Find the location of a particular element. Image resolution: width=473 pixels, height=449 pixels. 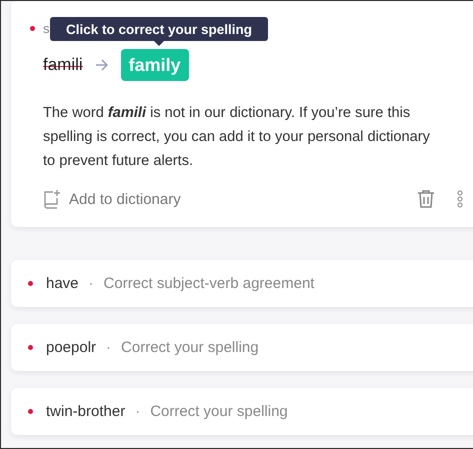

add-to-dictionary-button: Add to dictionary is located at coordinates (112, 199).